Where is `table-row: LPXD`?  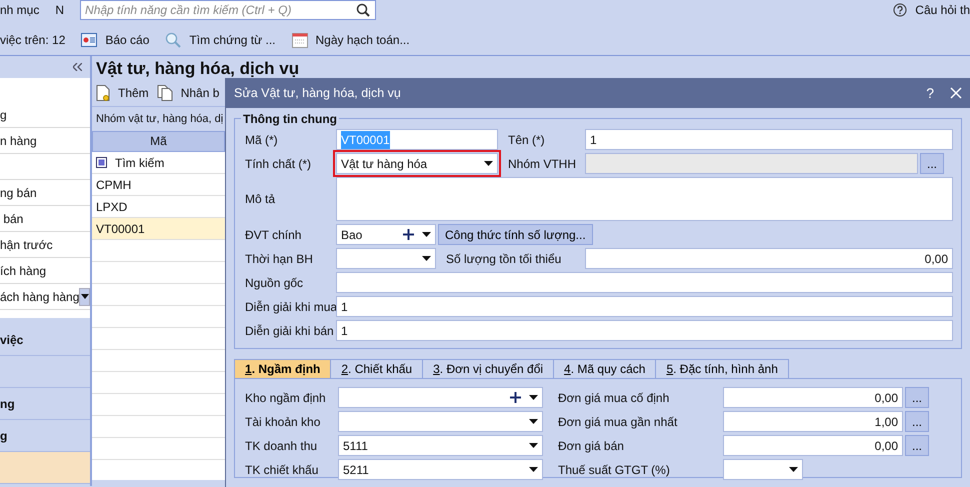 table-row: LPXD is located at coordinates (158, 207).